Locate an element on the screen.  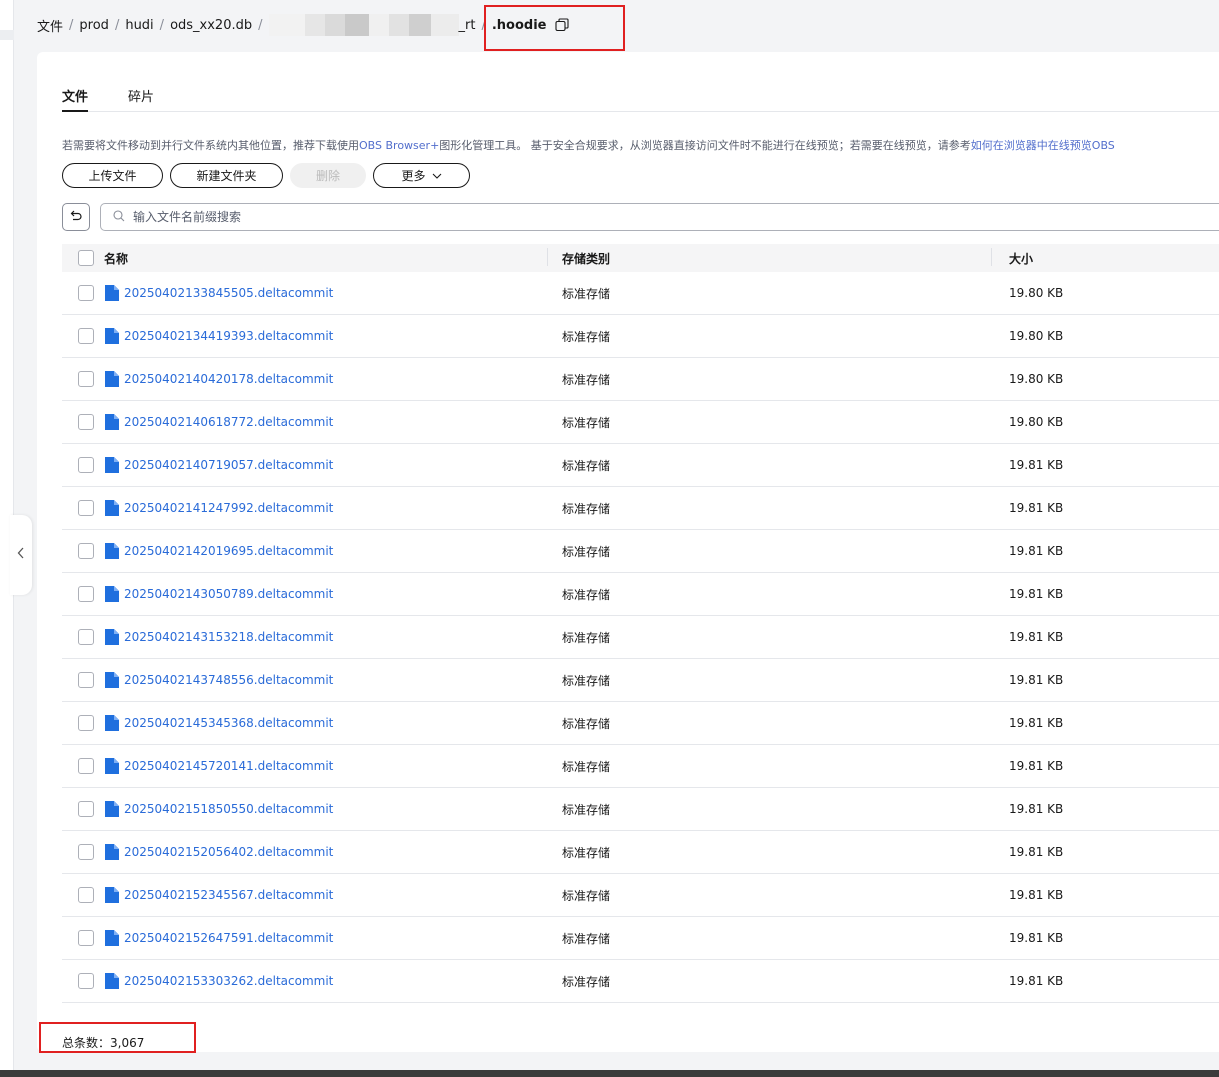
upload-file-button: 上传文件 is located at coordinates (112, 175).